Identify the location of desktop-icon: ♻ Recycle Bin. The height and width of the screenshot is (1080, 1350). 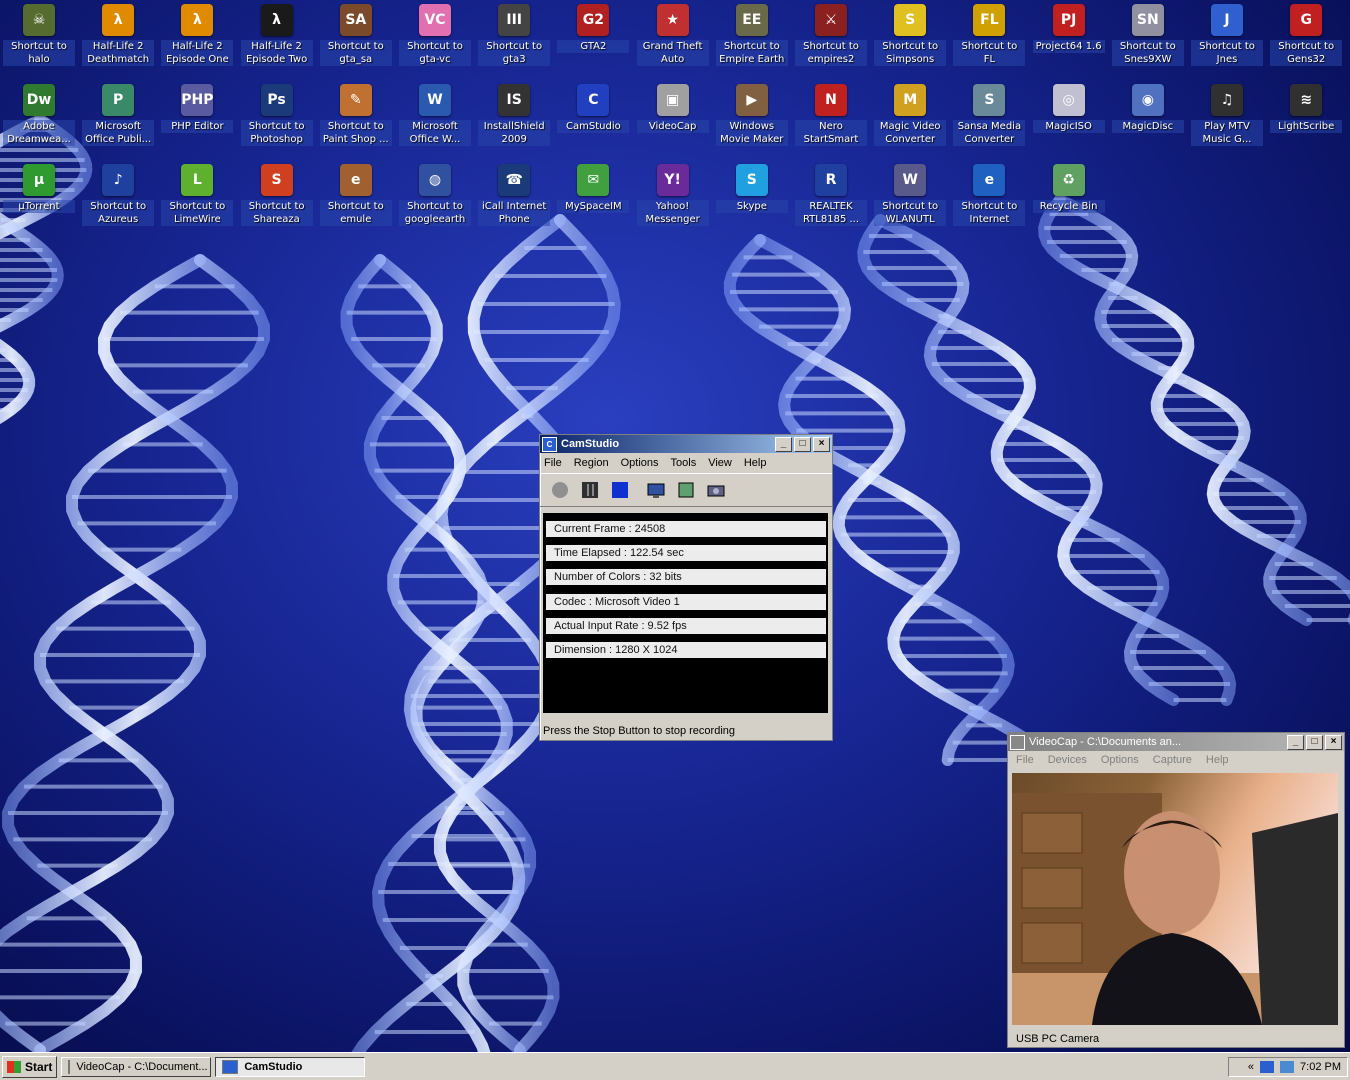
(1068, 204).